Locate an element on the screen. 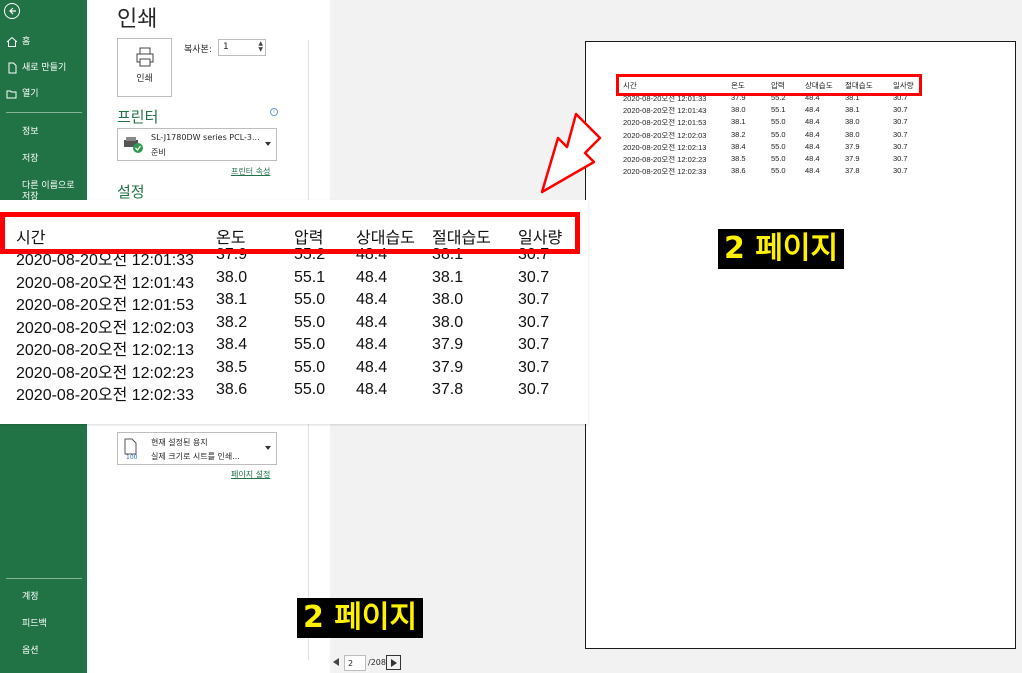 The image size is (1022, 673). total-pages: /208 is located at coordinates (377, 662).